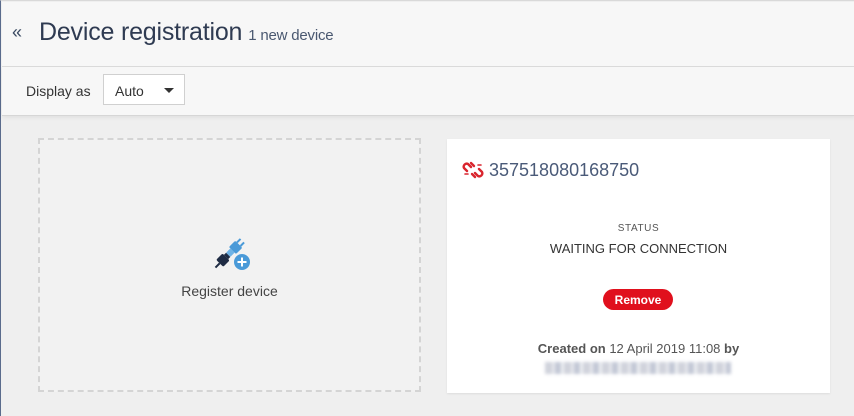  What do you see at coordinates (17, 32) in the screenshot?
I see `collapse-sidebar-button: «` at bounding box center [17, 32].